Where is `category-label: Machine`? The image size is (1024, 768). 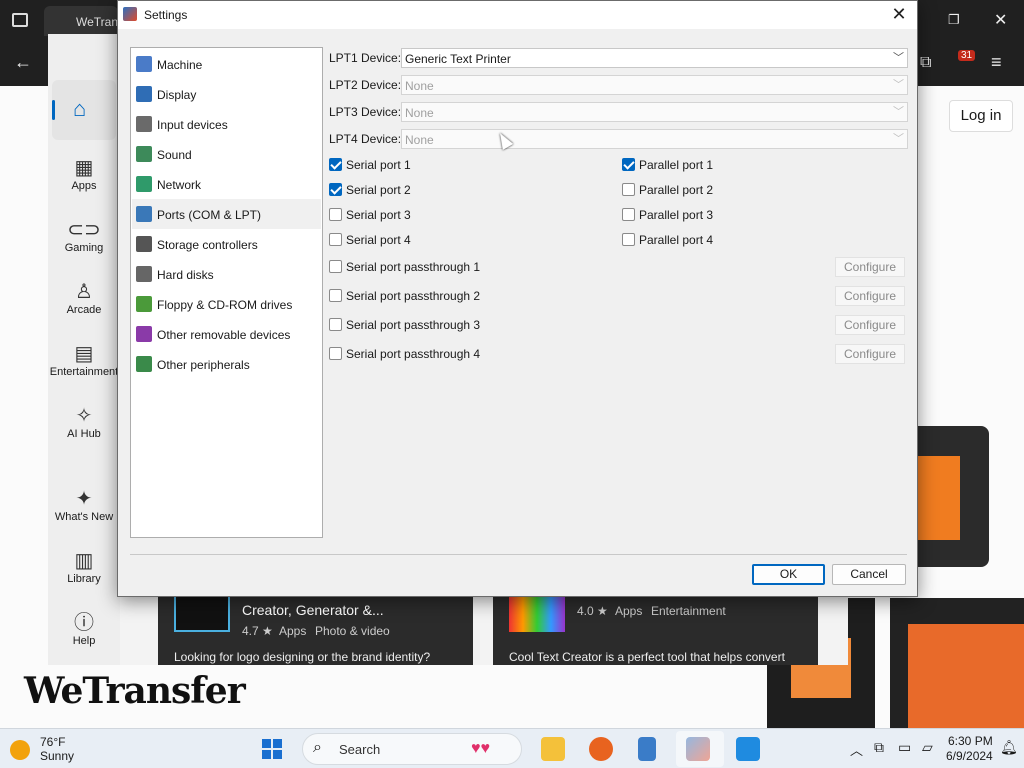 category-label: Machine is located at coordinates (180, 65).